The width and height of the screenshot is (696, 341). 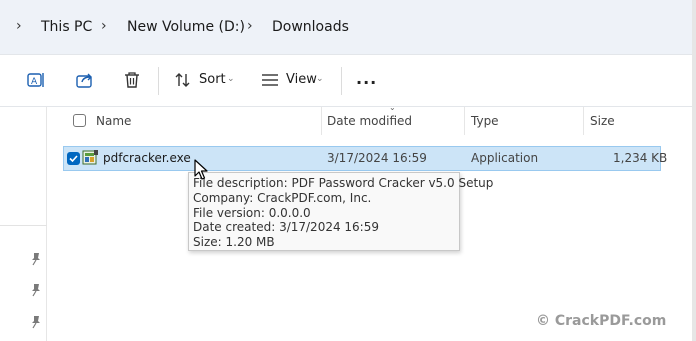 What do you see at coordinates (286, 227) in the screenshot?
I see `tooltip-date-created: Date created: 3/17/2024 16:59` at bounding box center [286, 227].